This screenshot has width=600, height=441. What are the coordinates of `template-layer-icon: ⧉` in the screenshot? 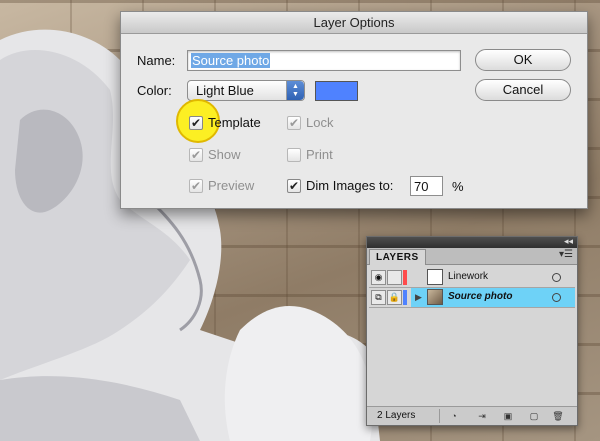 It's located at (378, 297).